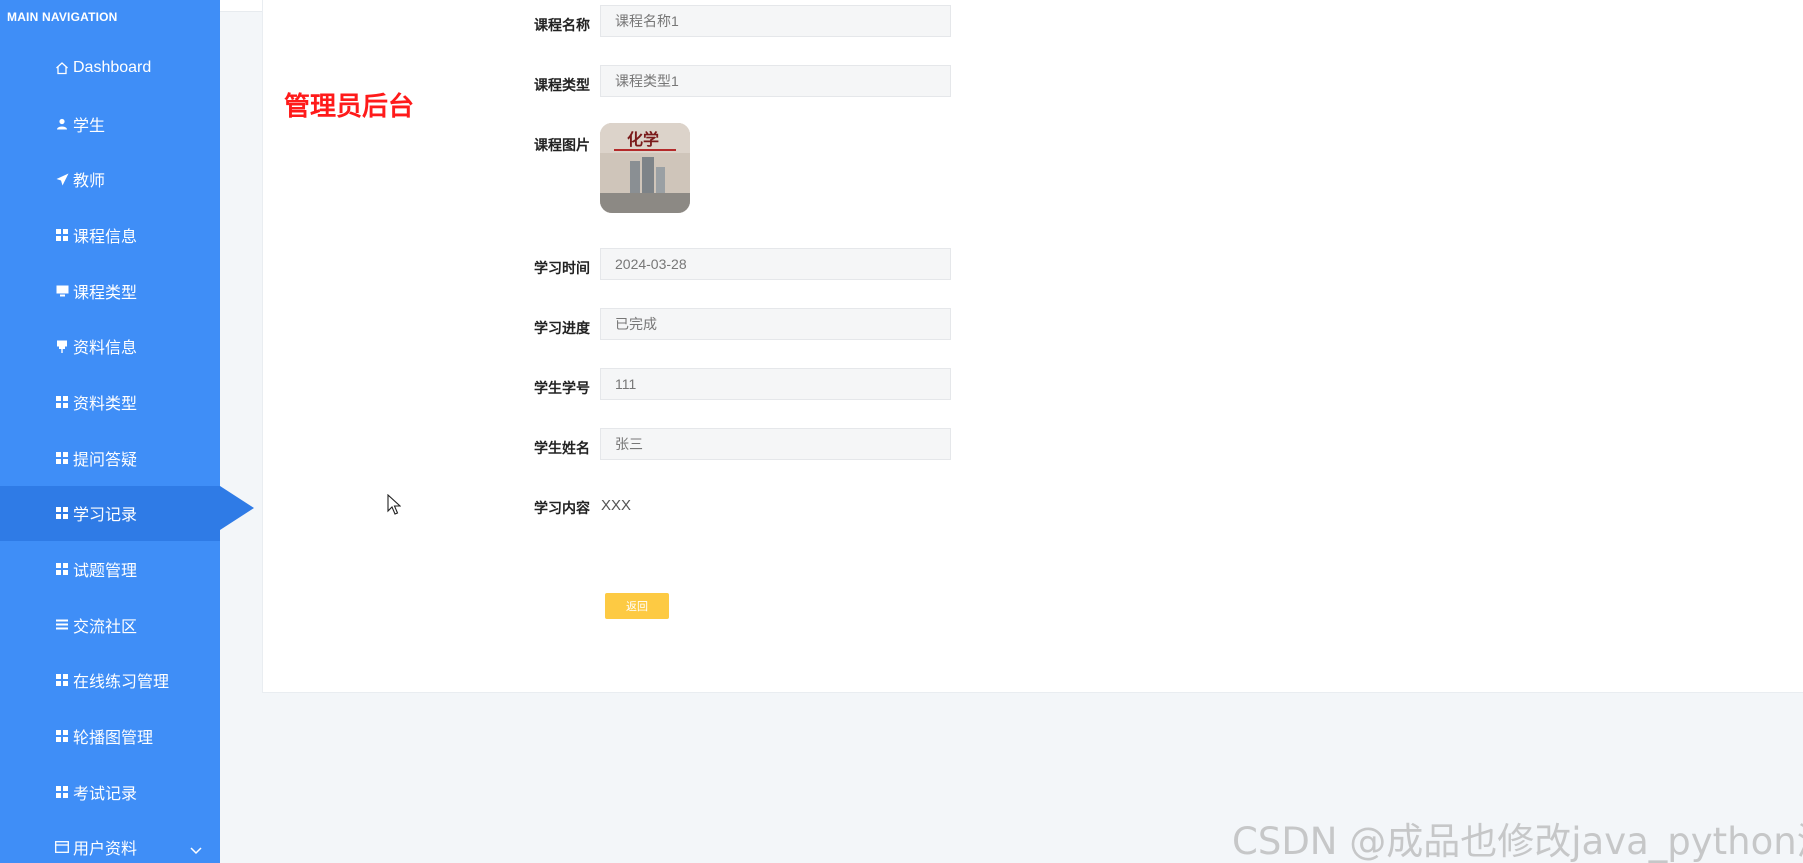  I want to click on sidebar-item-course-info: 课程信息, so click(110, 235).